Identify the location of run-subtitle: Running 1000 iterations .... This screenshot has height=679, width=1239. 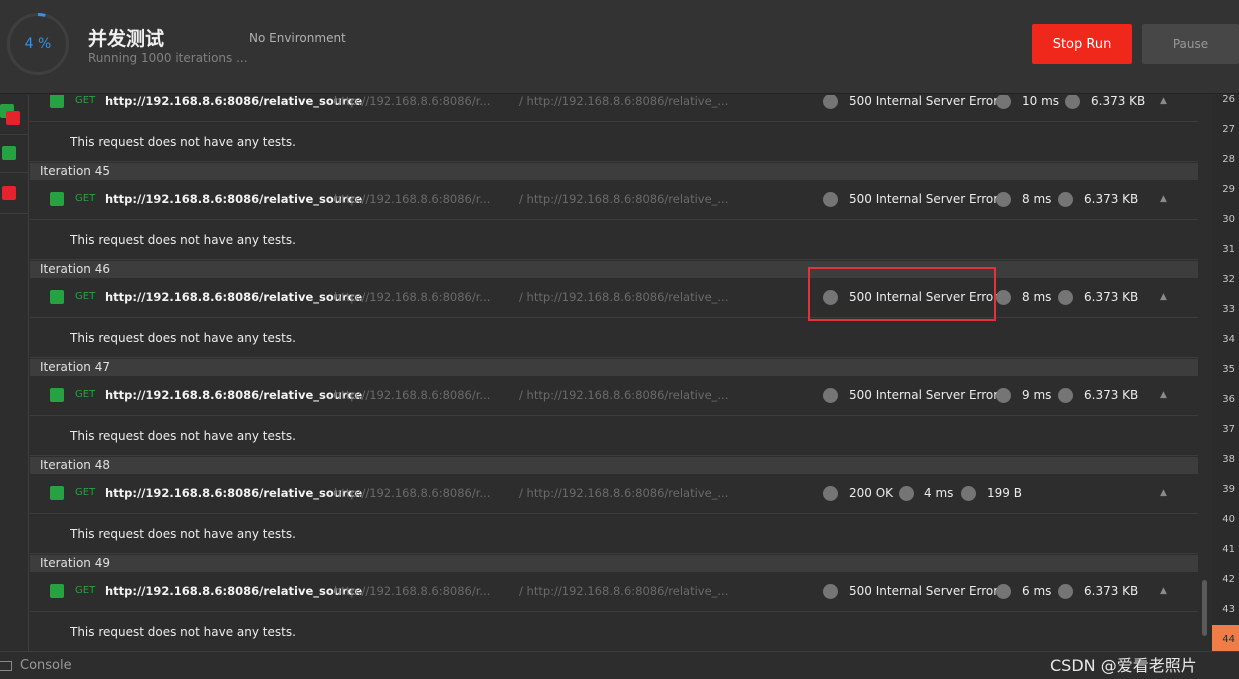
(168, 58).